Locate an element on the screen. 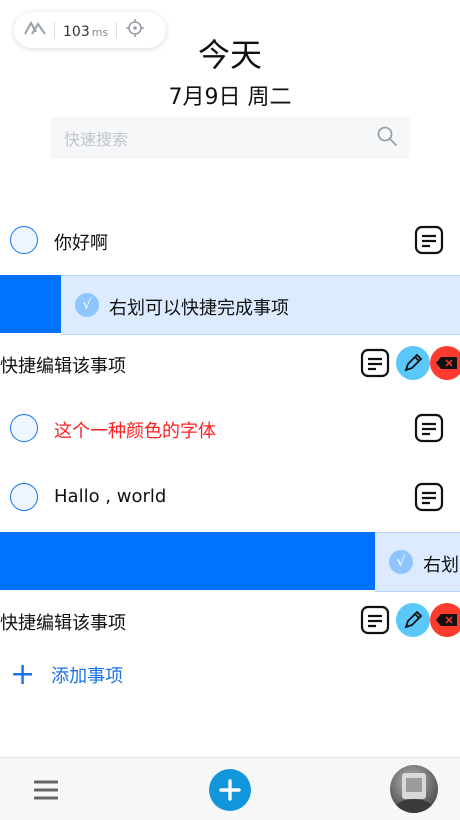 Image resolution: width=460 pixels, height=820 pixels. task-text: 你好啊 is located at coordinates (81, 243).